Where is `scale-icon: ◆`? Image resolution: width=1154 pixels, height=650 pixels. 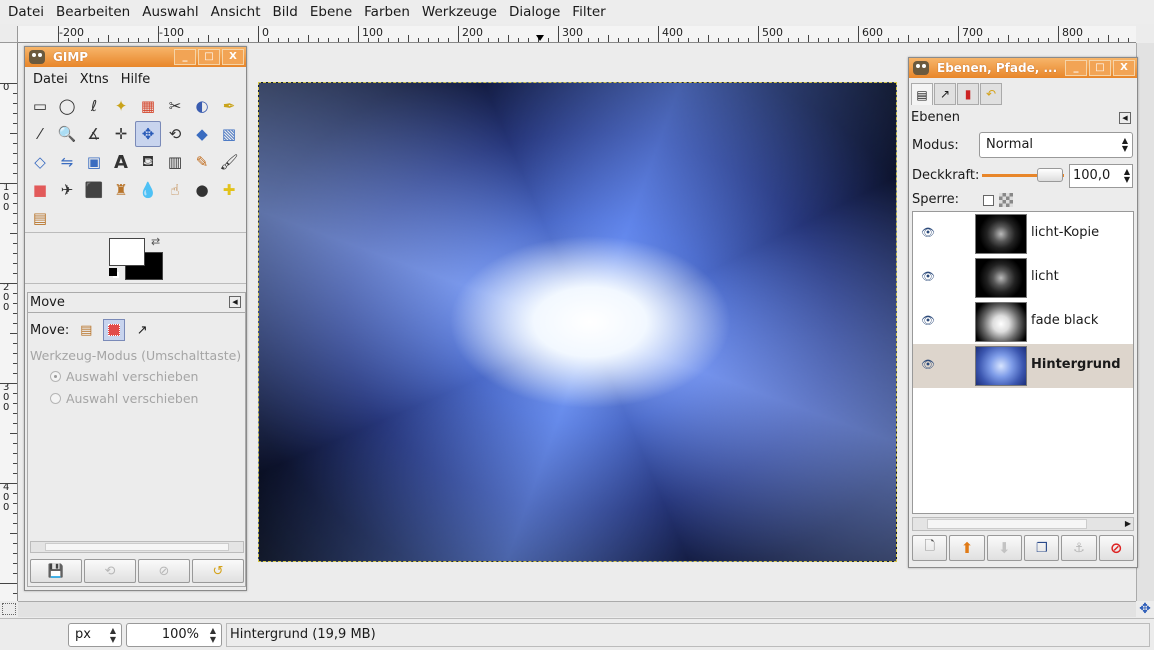 scale-icon: ◆ is located at coordinates (202, 134).